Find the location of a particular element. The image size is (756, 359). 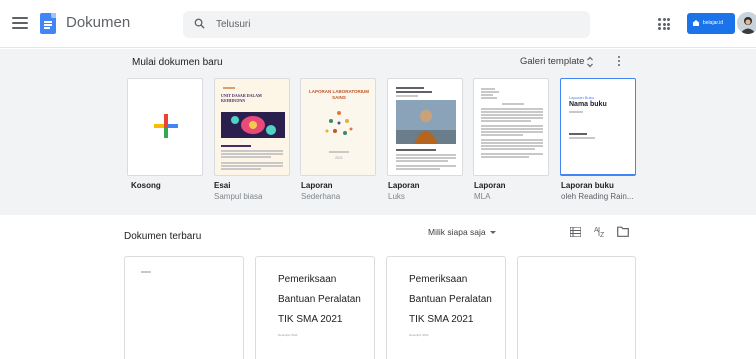

template-blank is located at coordinates (165, 127).